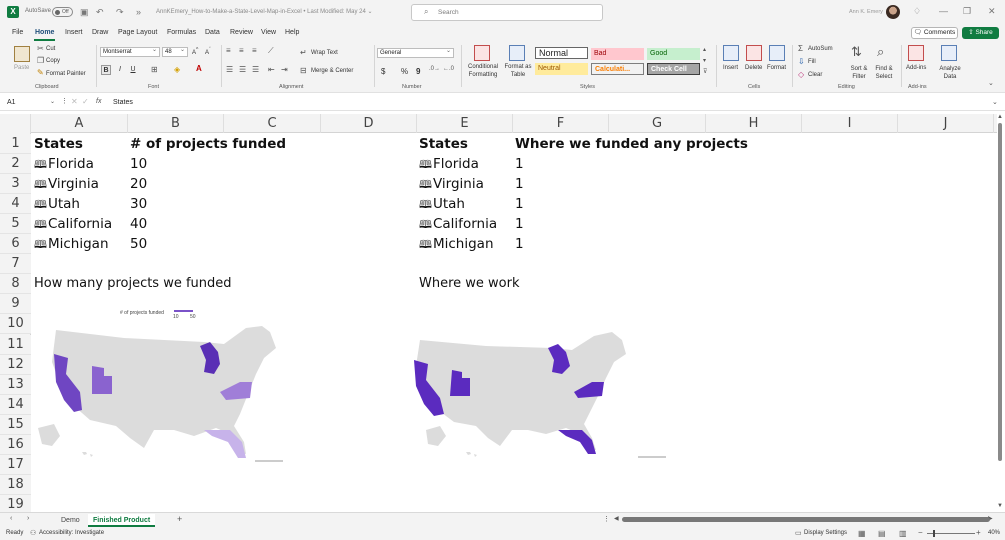  Describe the element at coordinates (15, 264) in the screenshot. I see `row-header: 7` at that location.